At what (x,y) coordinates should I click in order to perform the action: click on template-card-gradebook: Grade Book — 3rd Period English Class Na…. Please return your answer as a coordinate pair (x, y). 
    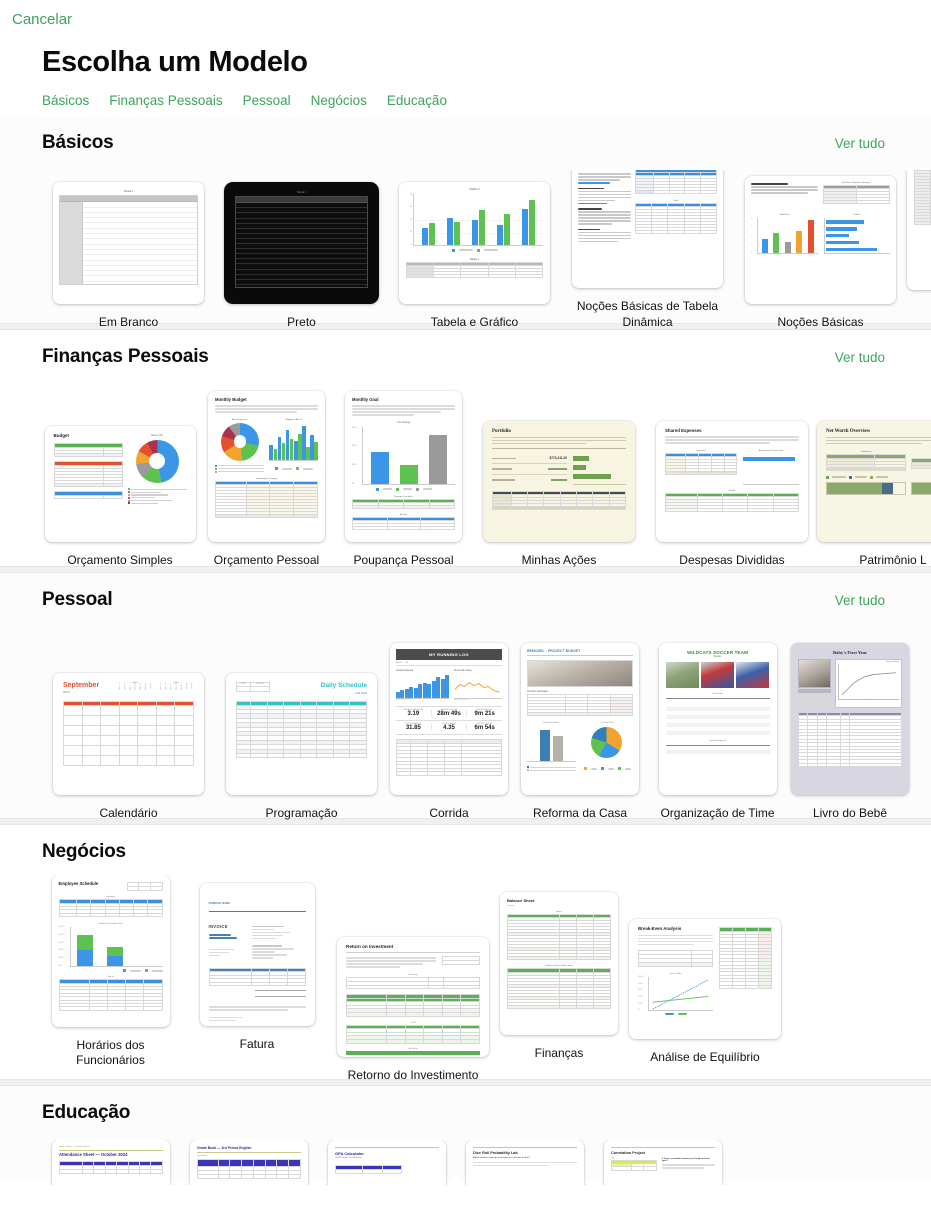
    Looking at the image, I should click on (249, 1162).